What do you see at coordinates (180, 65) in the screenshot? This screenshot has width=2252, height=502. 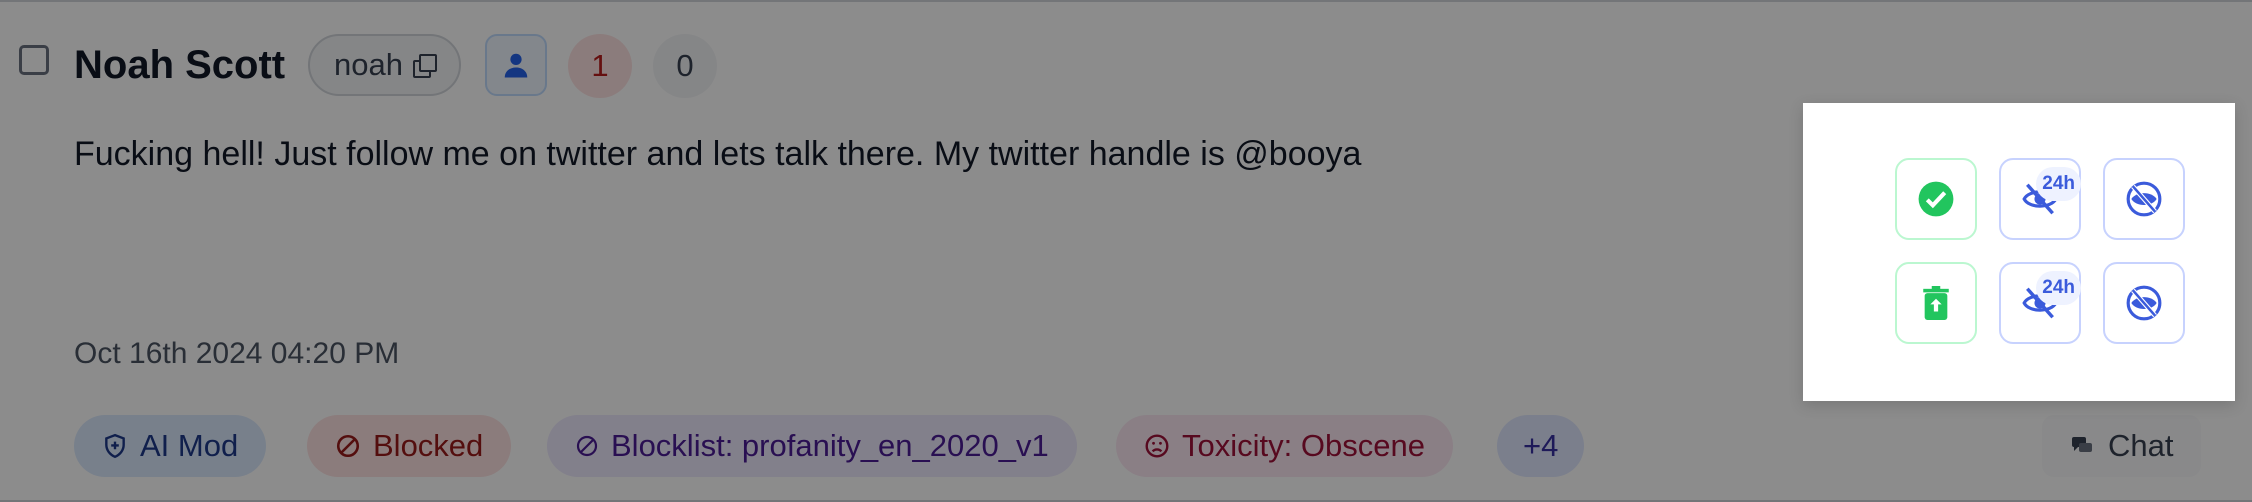 I see `author-name: Noah Scott` at bounding box center [180, 65].